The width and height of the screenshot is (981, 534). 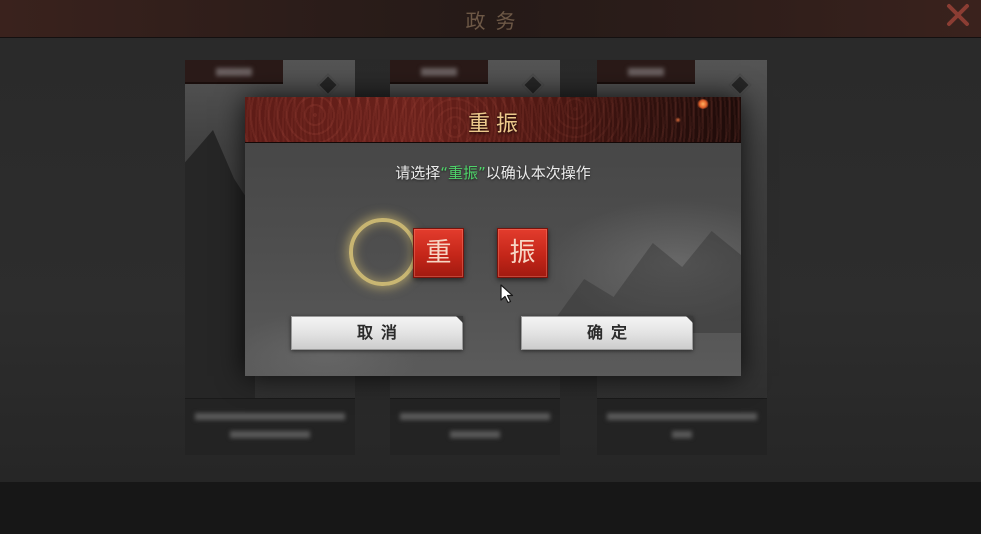 I want to click on char-tile-zhen: 振, so click(x=522, y=253).